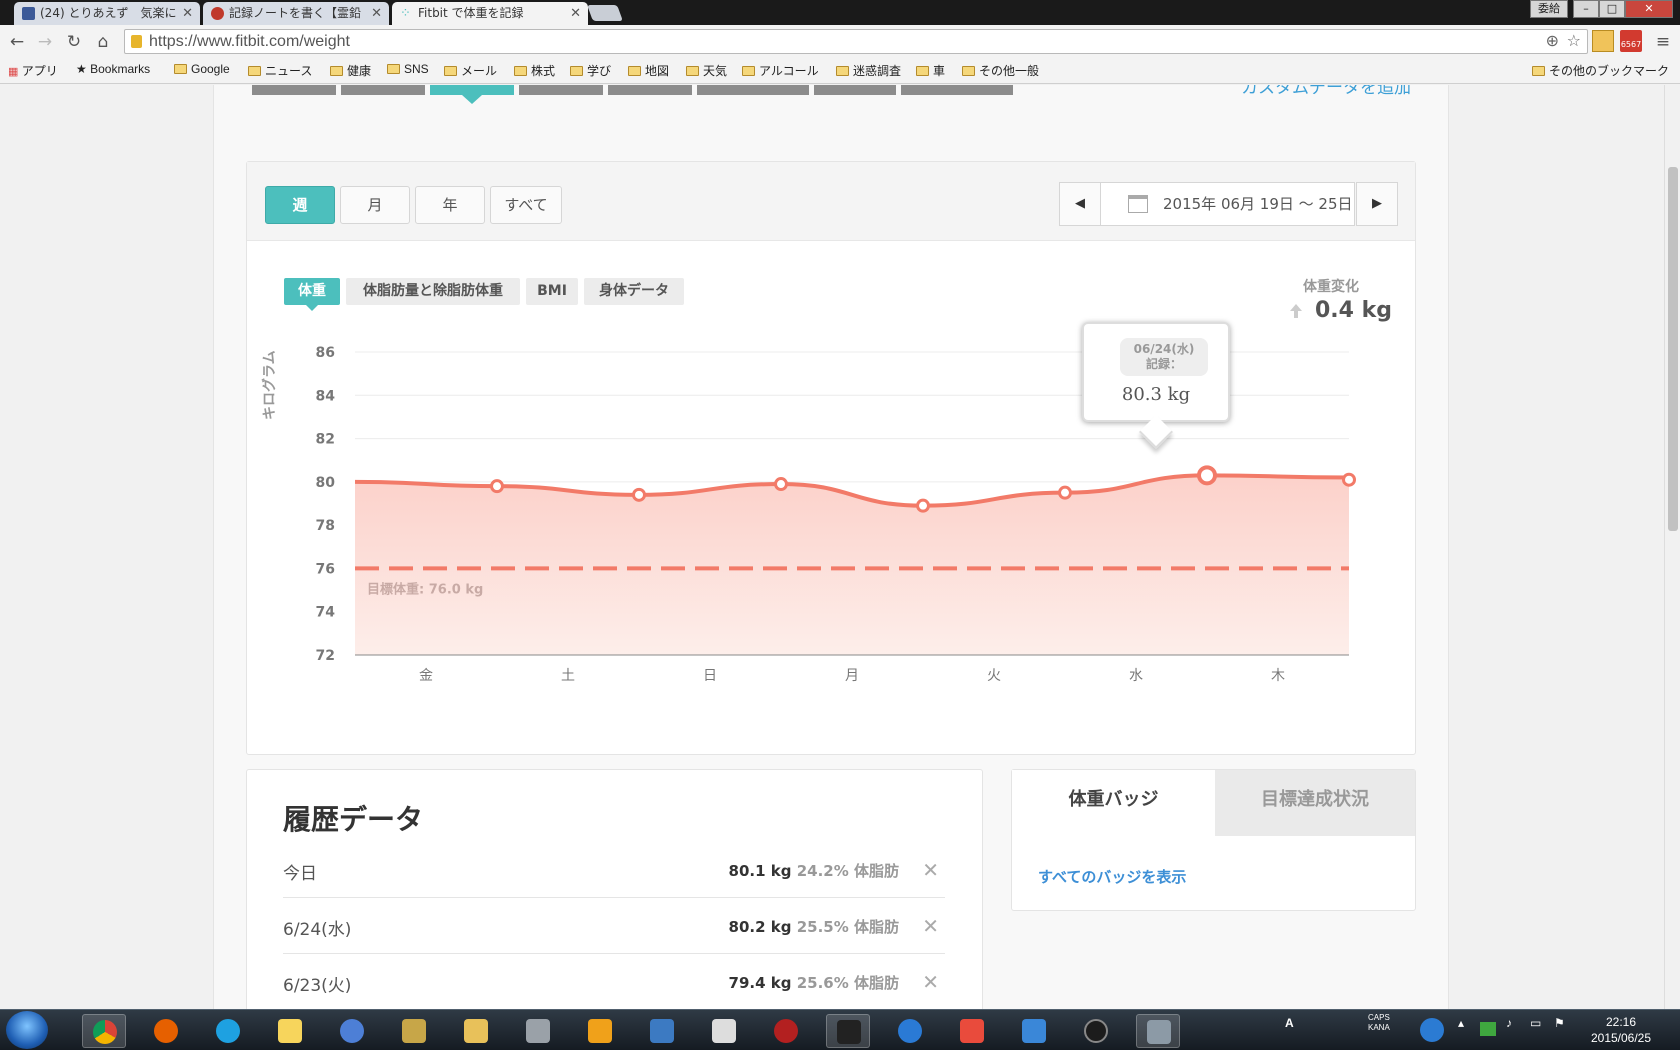  What do you see at coordinates (375, 205) in the screenshot?
I see `range-month-button: 月` at bounding box center [375, 205].